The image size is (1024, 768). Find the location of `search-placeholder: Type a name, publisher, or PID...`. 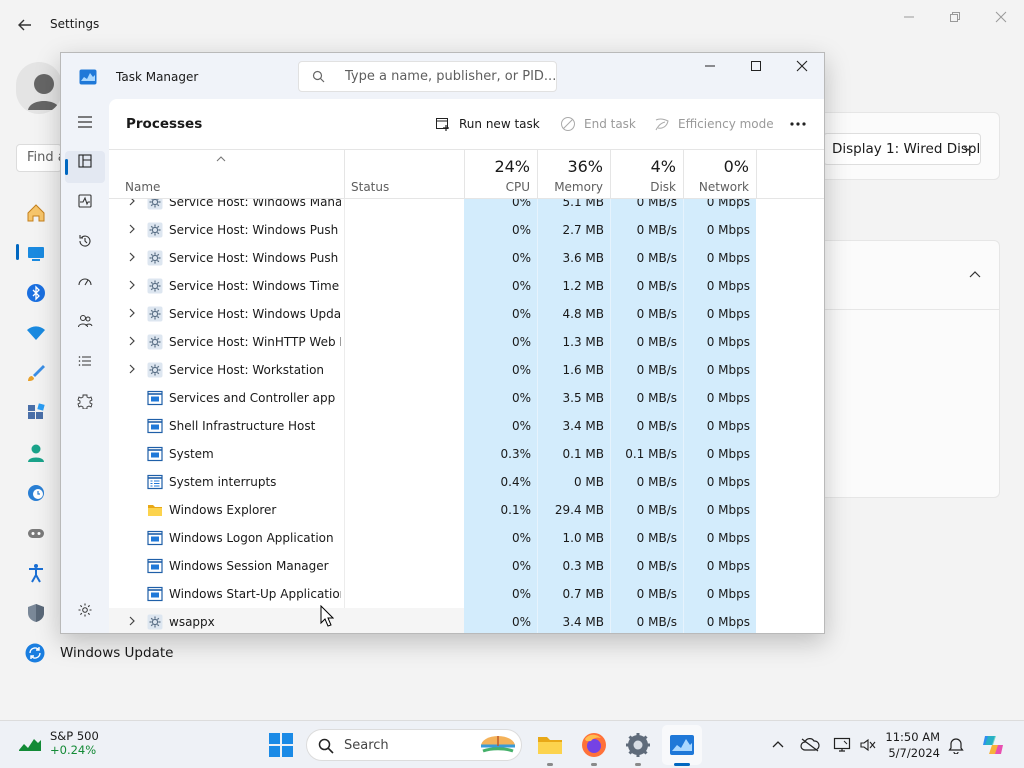

search-placeholder: Type a name, publisher, or PID... is located at coordinates (451, 76).